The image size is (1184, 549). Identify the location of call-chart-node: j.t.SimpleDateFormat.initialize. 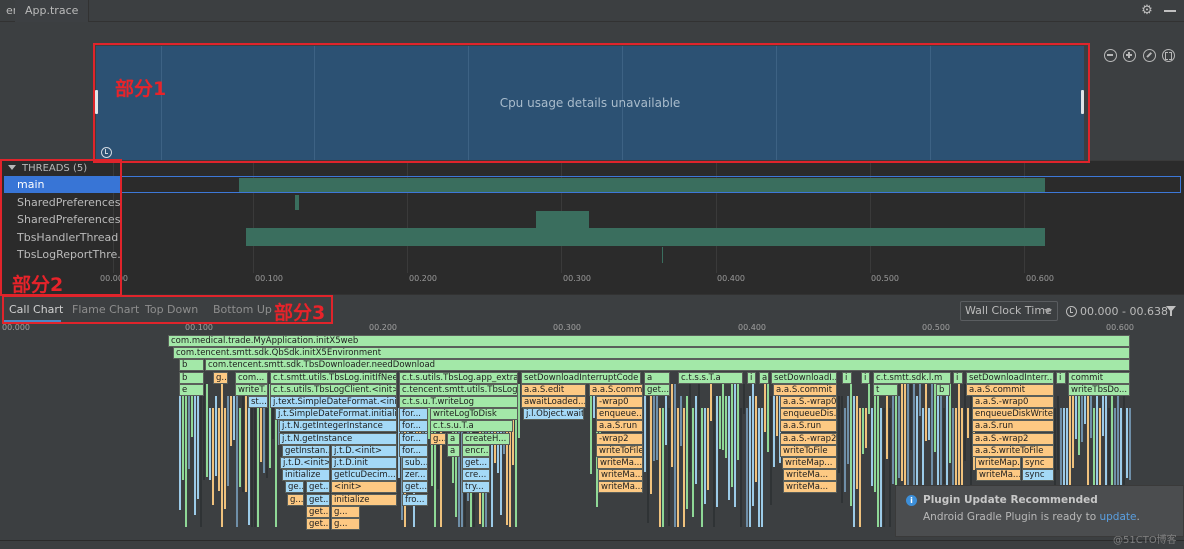
(336, 414).